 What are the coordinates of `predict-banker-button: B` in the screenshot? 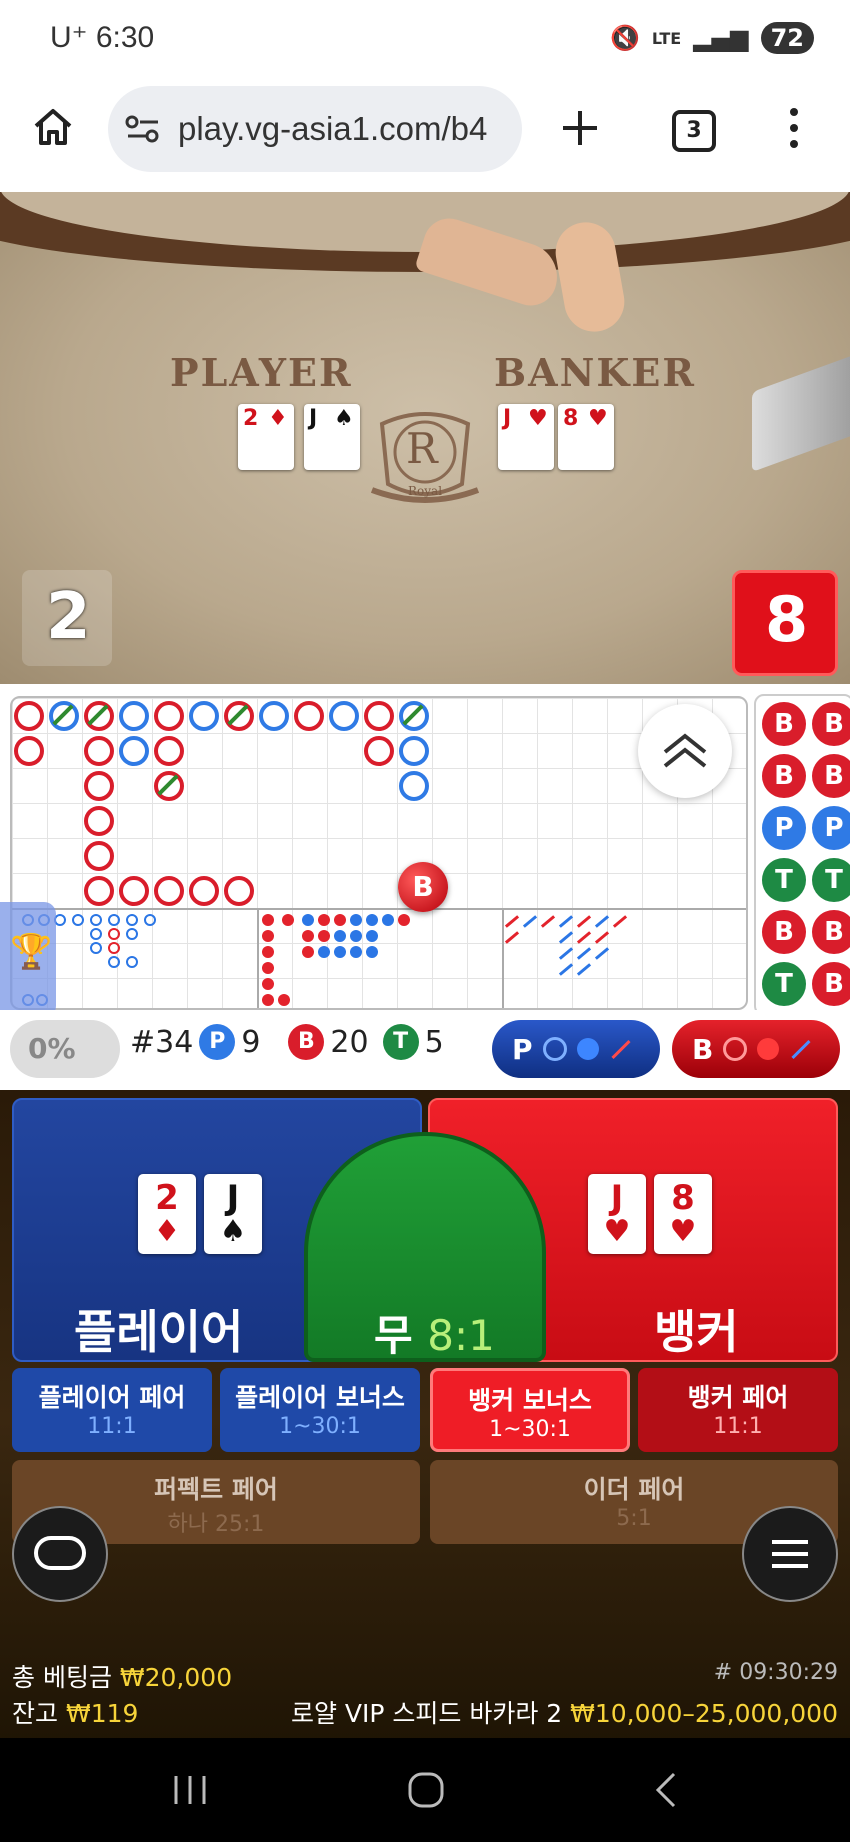 It's located at (756, 1049).